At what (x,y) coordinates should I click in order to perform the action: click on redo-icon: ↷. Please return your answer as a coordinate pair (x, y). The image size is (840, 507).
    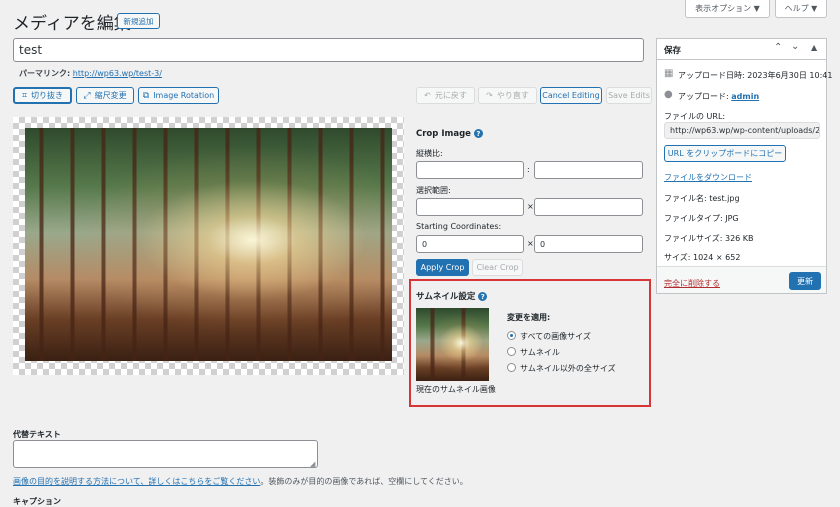
    Looking at the image, I should click on (489, 95).